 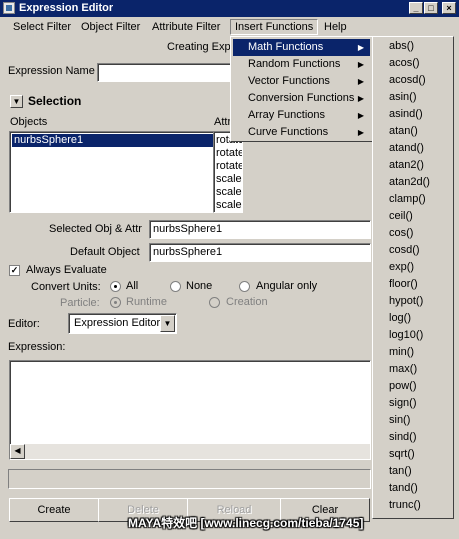 What do you see at coordinates (416, 8) in the screenshot?
I see `minimize-button: _` at bounding box center [416, 8].